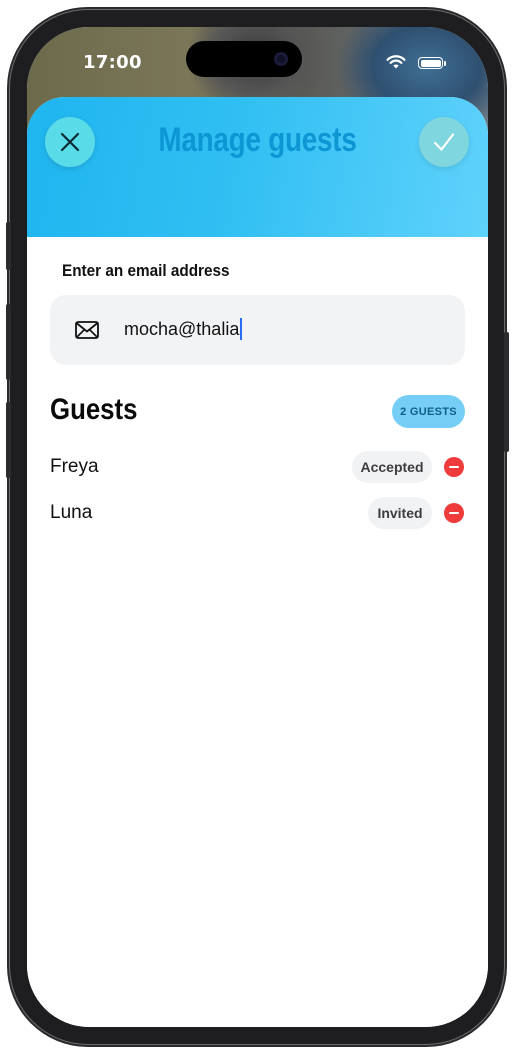 The height and width of the screenshot is (1054, 515). Describe the element at coordinates (94, 409) in the screenshot. I see `guests-heading: Guests` at that location.